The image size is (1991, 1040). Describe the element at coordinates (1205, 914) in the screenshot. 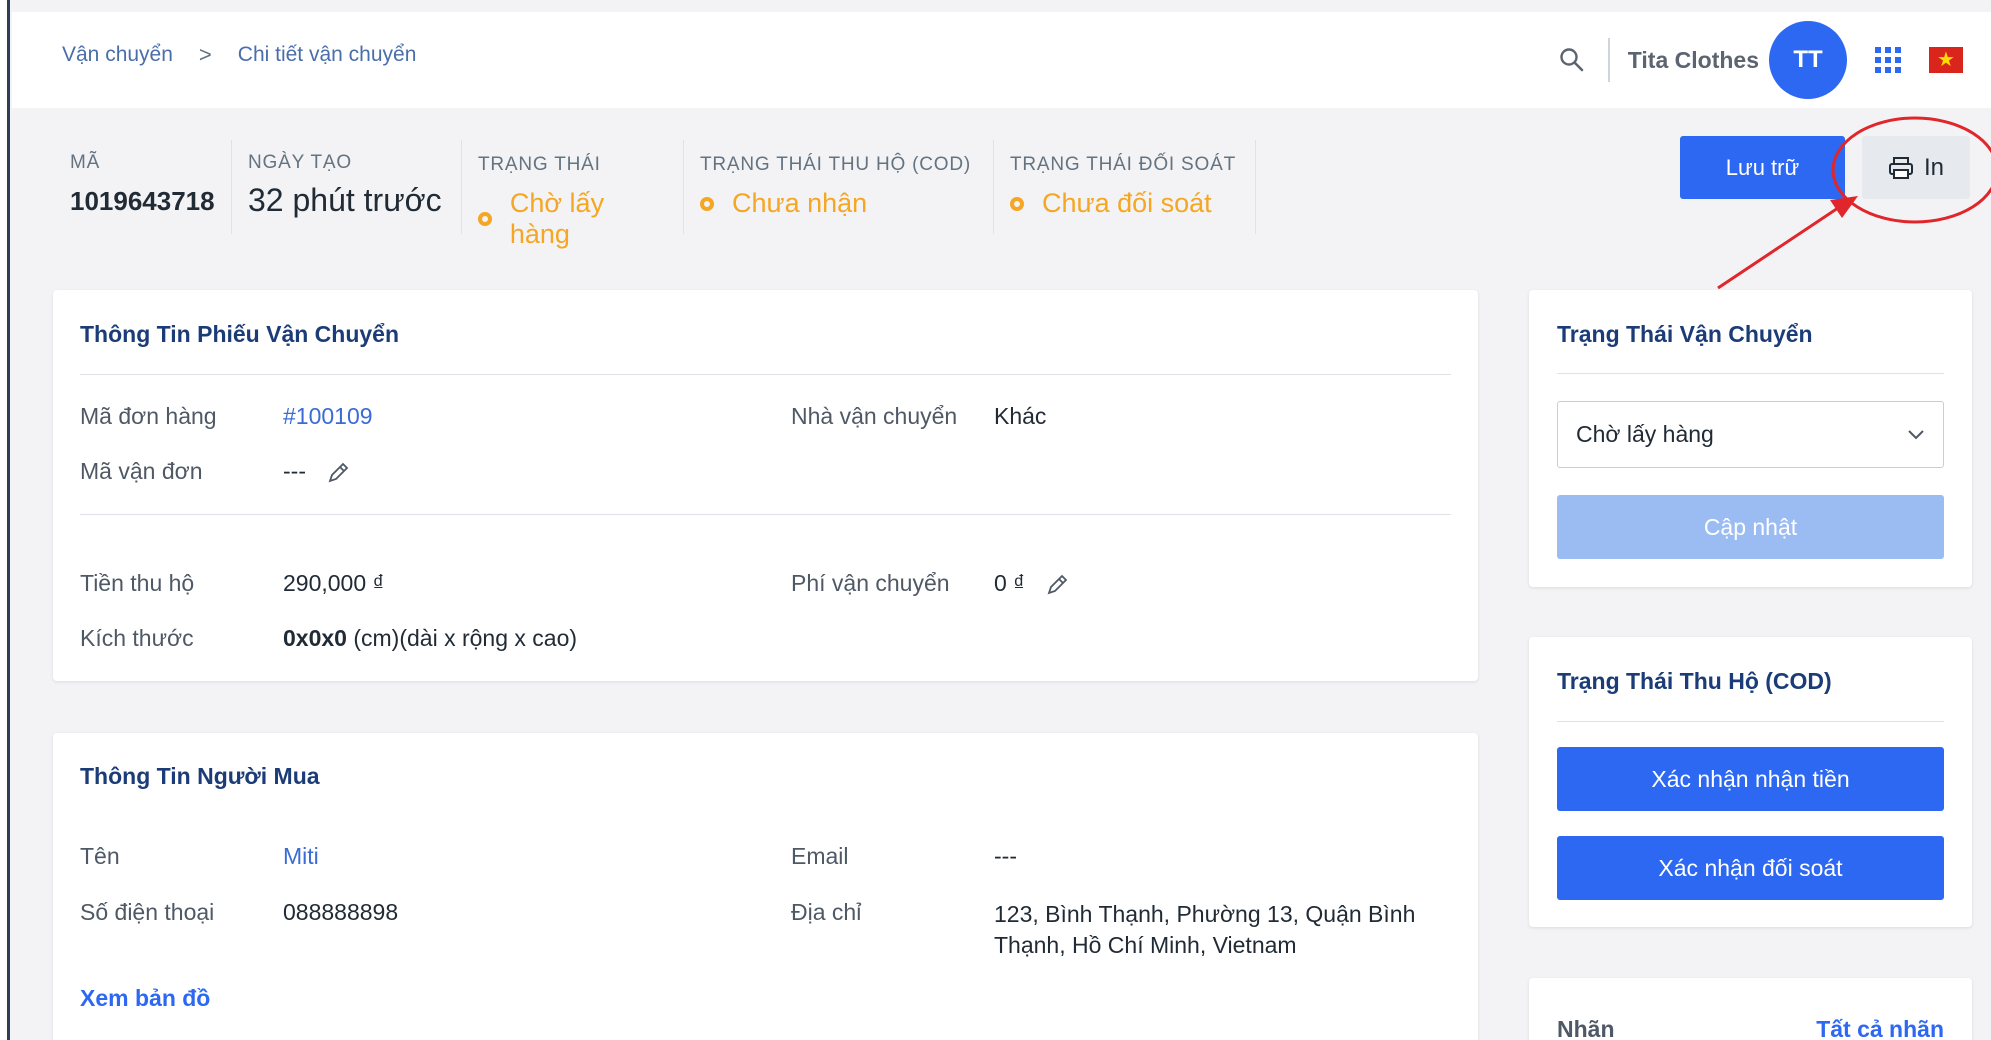

I see `address-line-1: 123, Bình Thạnh, Phường 13, Quận Bình` at that location.